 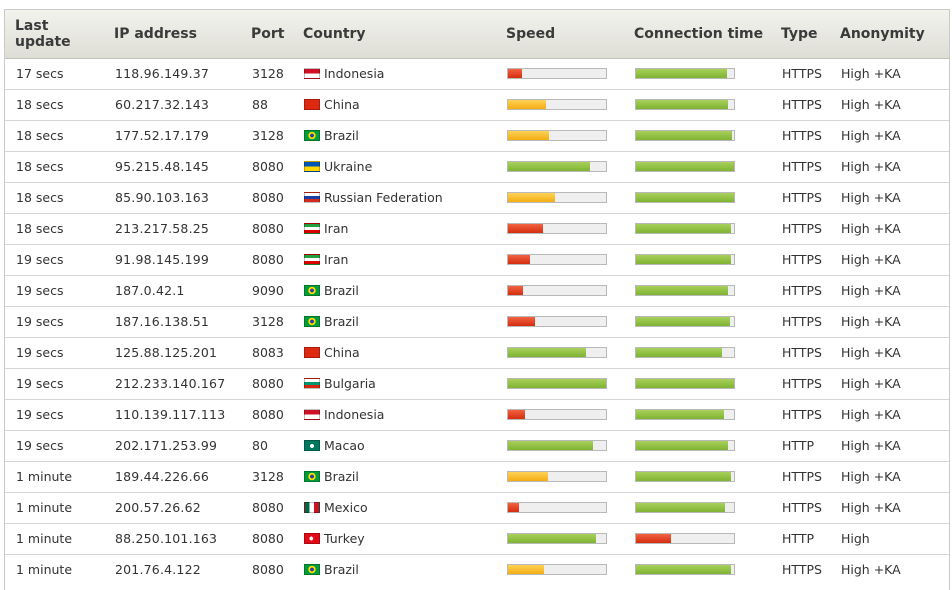 What do you see at coordinates (383, 197) in the screenshot?
I see `country-name: Russian Federation` at bounding box center [383, 197].